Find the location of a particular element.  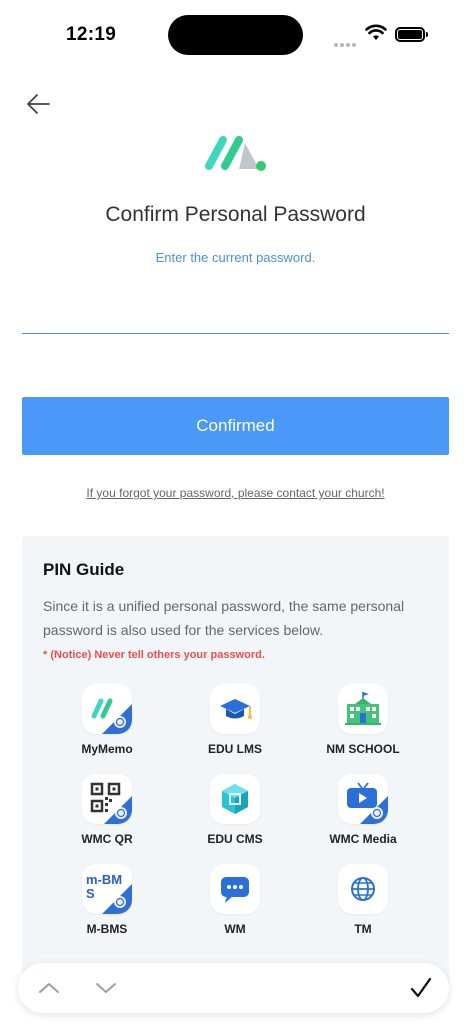

pin-guide-title: PIN Guide is located at coordinates (84, 569).